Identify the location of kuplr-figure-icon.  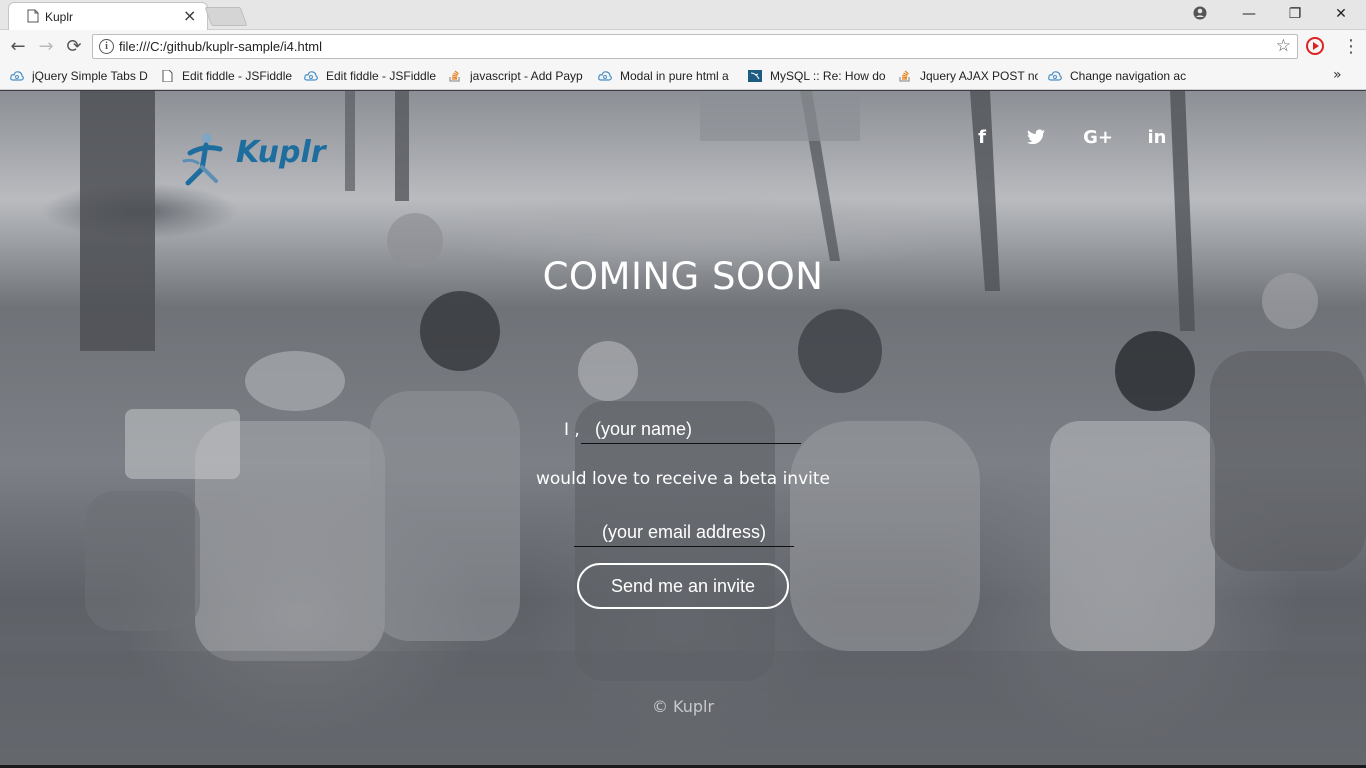
(202, 159).